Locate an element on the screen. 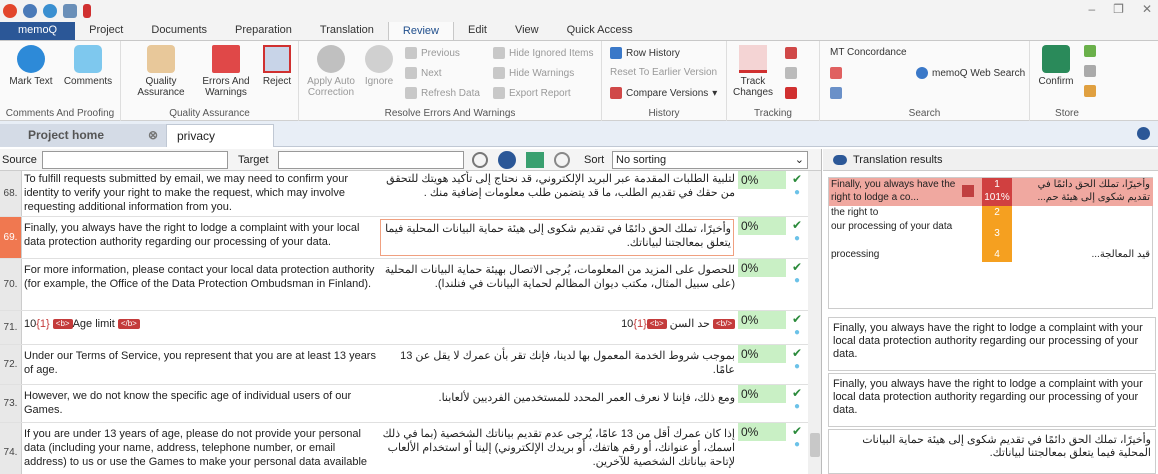  sort-select: No sorting ⌄ is located at coordinates (710, 159).